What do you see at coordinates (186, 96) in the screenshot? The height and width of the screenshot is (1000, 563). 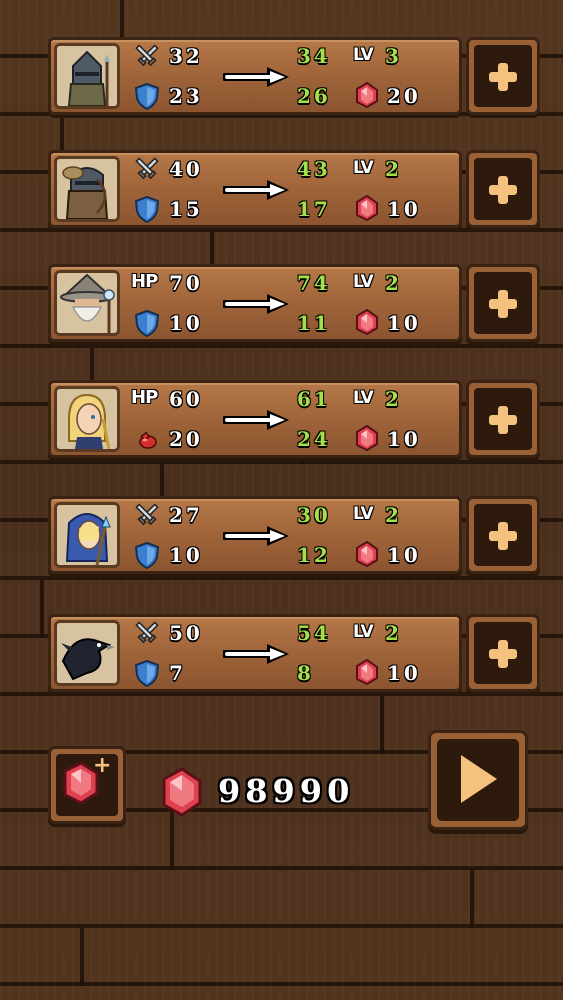 I see `stat2-current: 23` at bounding box center [186, 96].